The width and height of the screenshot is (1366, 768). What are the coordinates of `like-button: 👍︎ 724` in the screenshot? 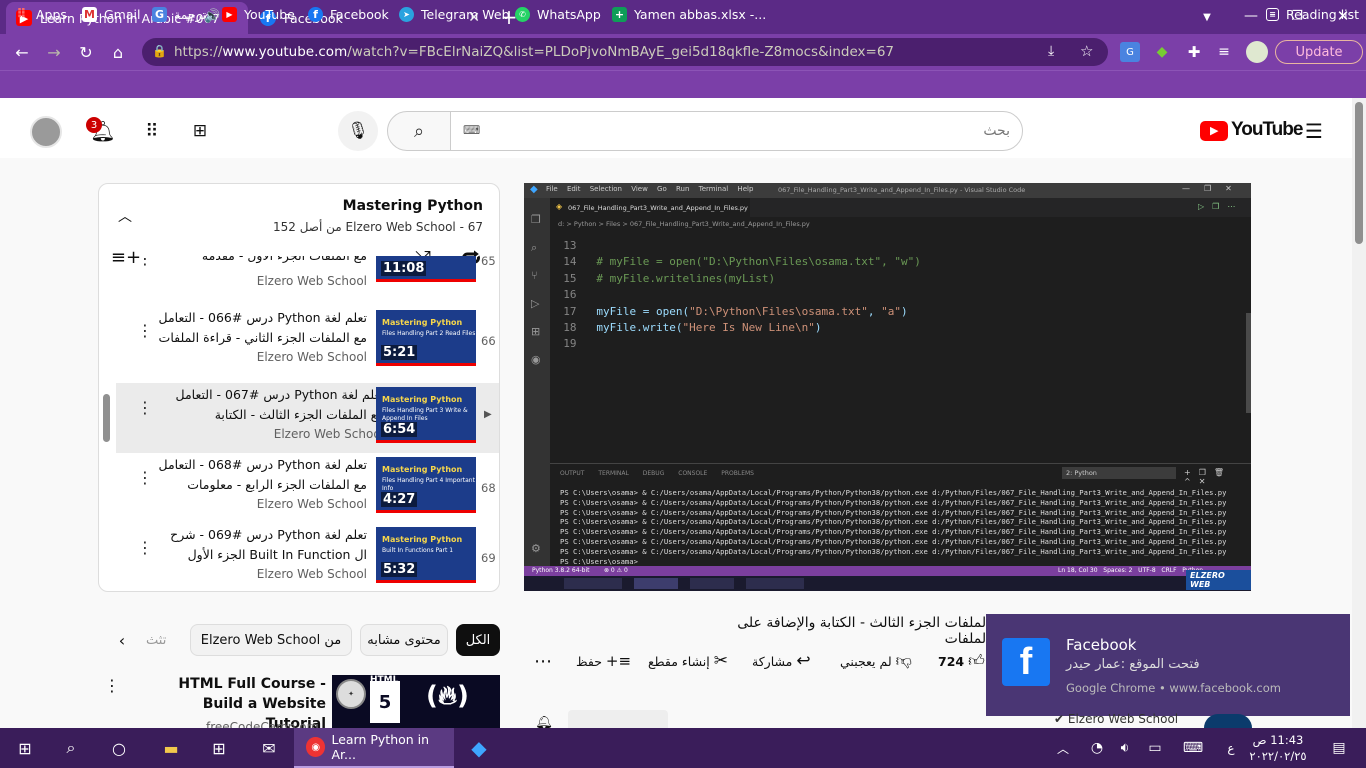 It's located at (961, 661).